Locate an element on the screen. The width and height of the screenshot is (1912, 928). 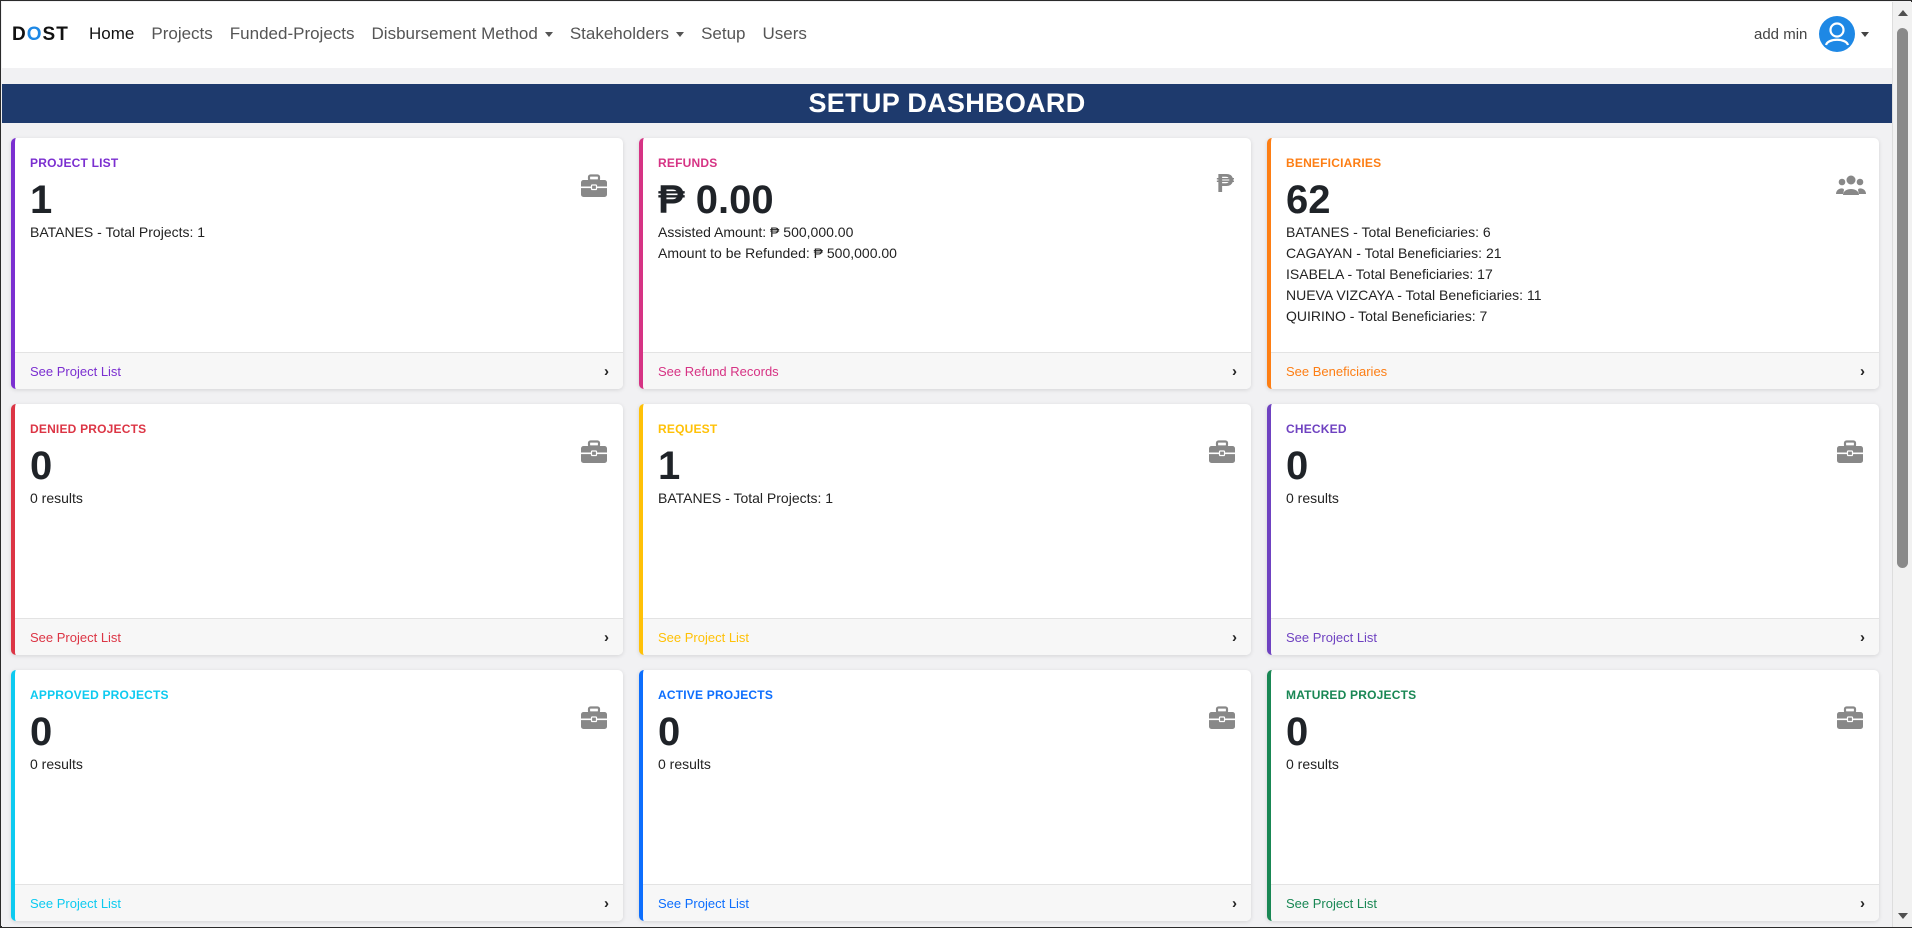
brand-letter-d: D is located at coordinates (19, 34).